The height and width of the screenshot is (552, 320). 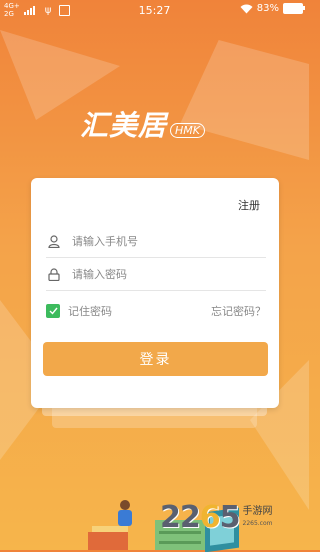 I want to click on remember-row: 记住密码 忘记密码？, so click(x=156, y=311).